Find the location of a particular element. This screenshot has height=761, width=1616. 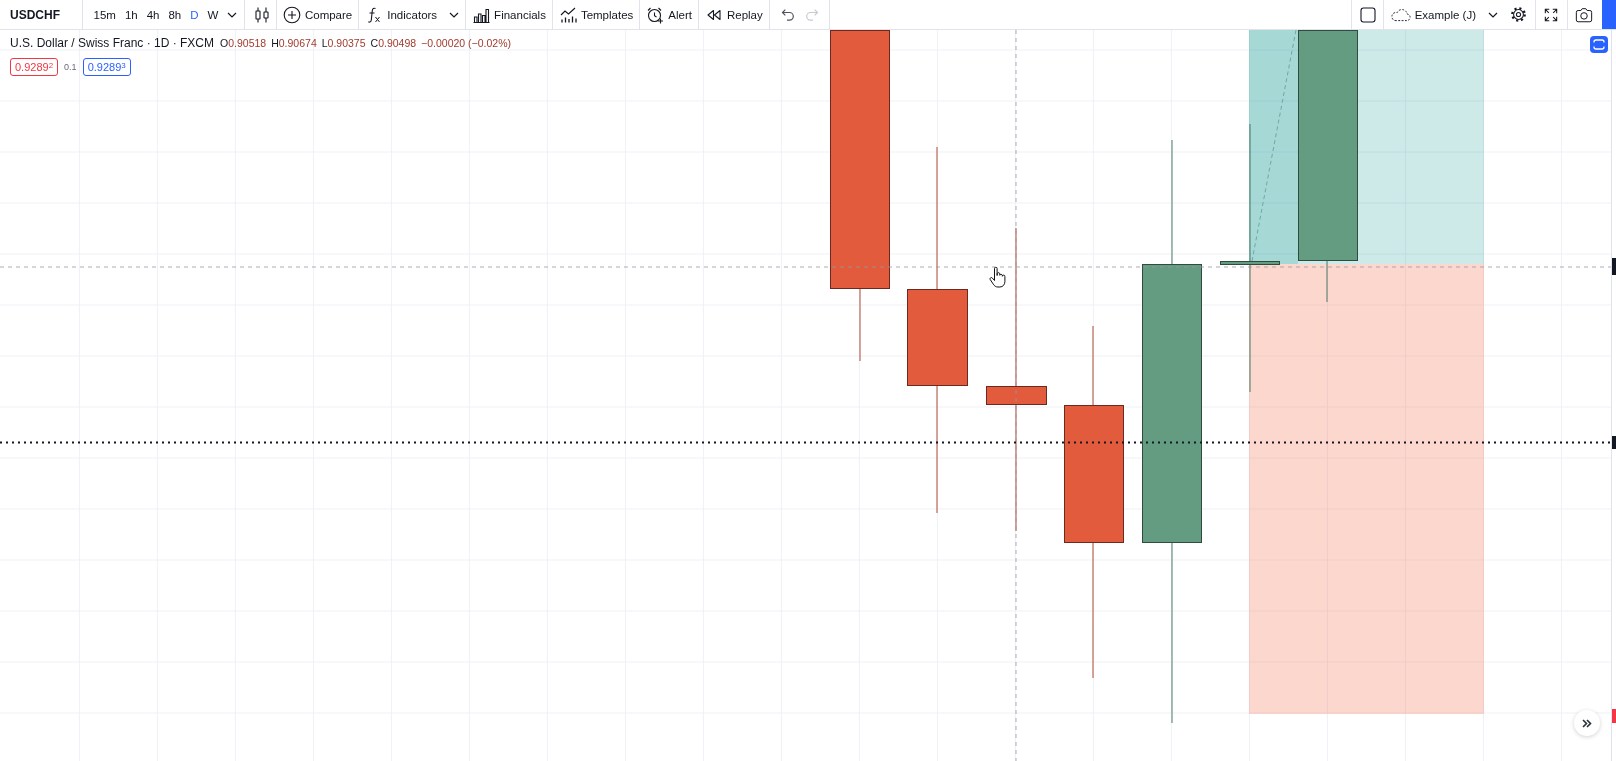

candlestick-icon is located at coordinates (261, 14).